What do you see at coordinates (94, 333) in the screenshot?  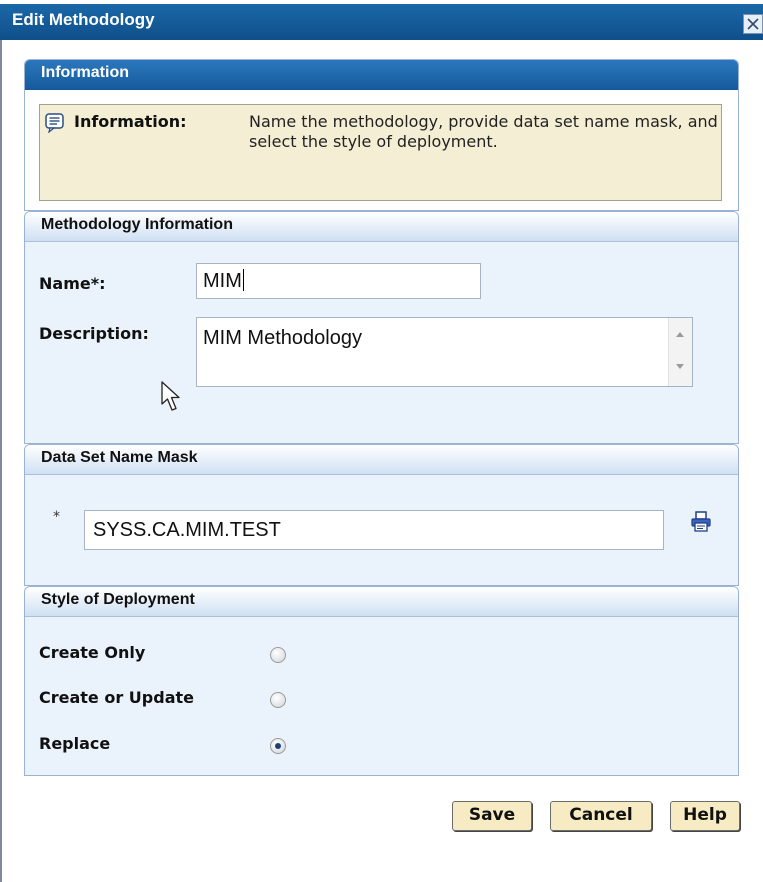 I see `description-label: Description:` at bounding box center [94, 333].